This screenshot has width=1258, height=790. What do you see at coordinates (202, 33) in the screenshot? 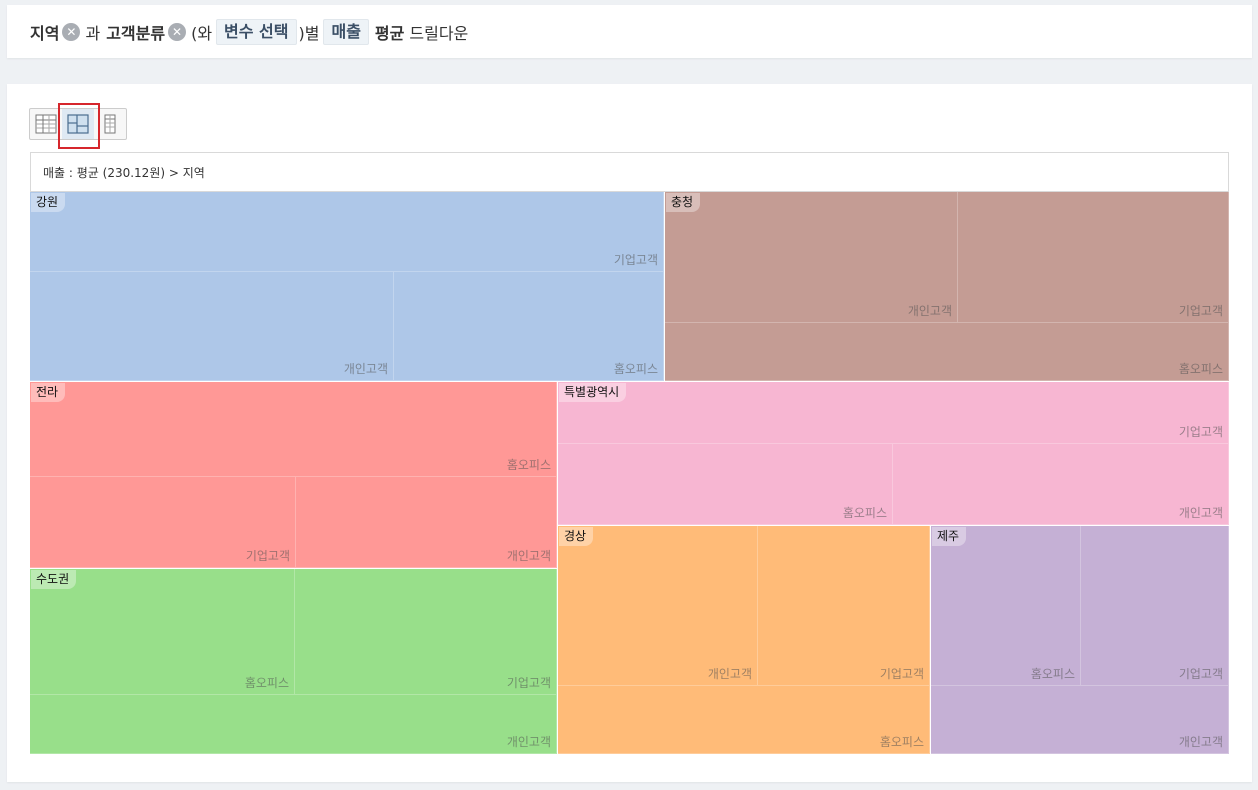
I see `paren-open-text: (와` at bounding box center [202, 33].